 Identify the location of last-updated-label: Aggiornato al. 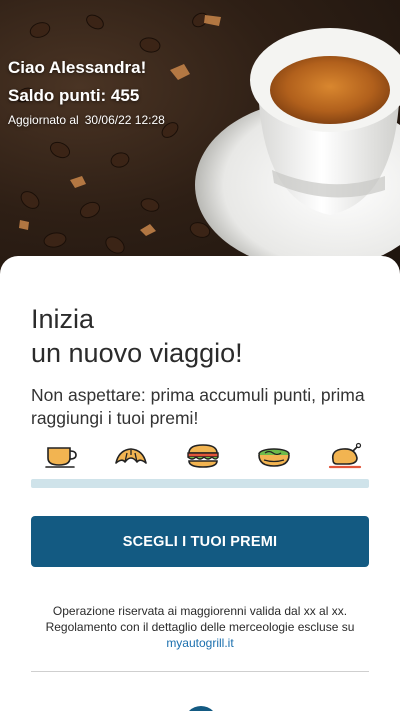
(43, 120).